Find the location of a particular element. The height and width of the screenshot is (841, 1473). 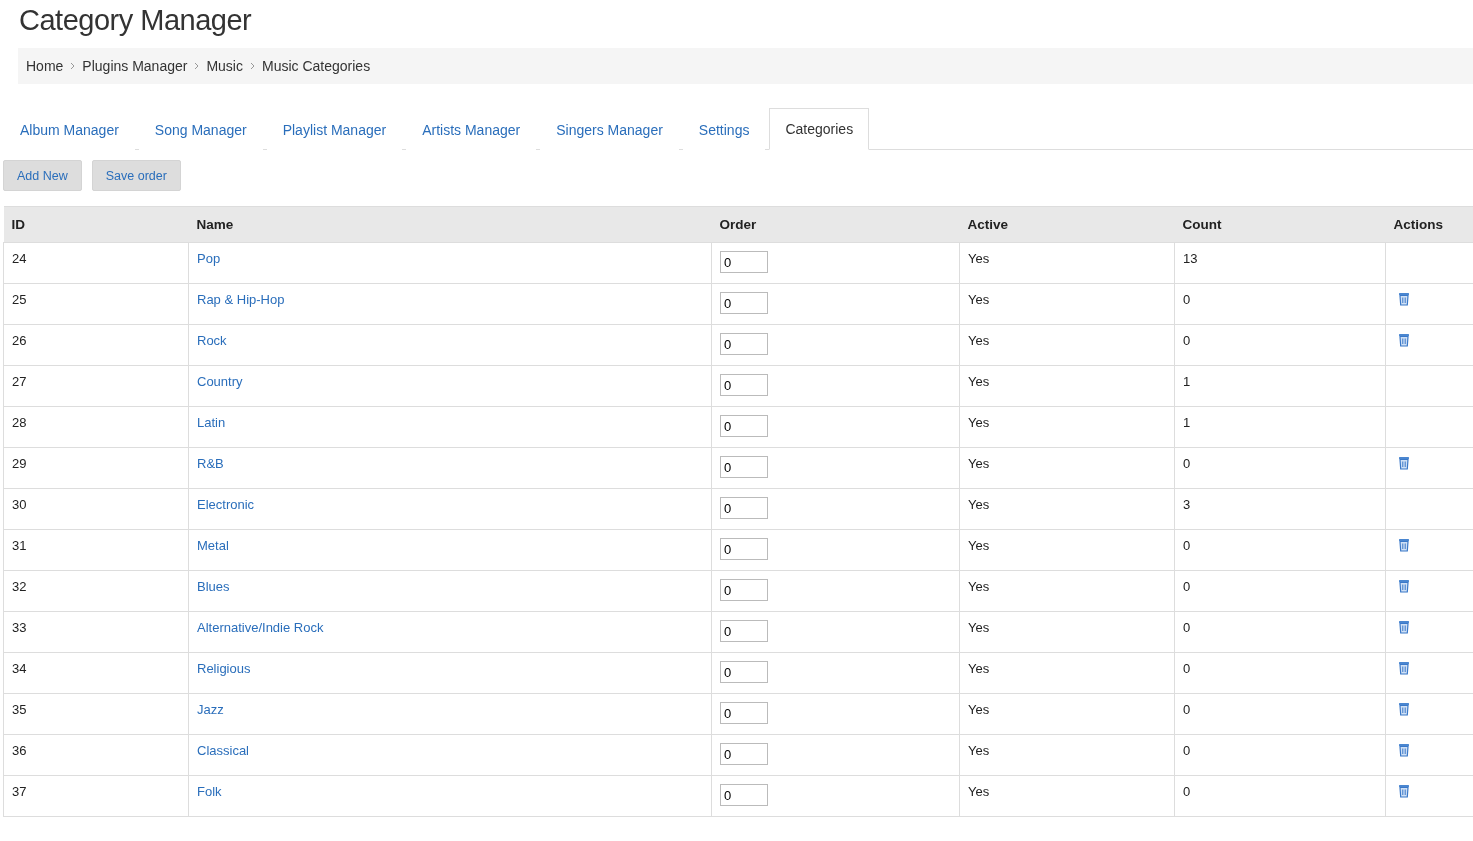

column-header: ID is located at coordinates (96, 224).